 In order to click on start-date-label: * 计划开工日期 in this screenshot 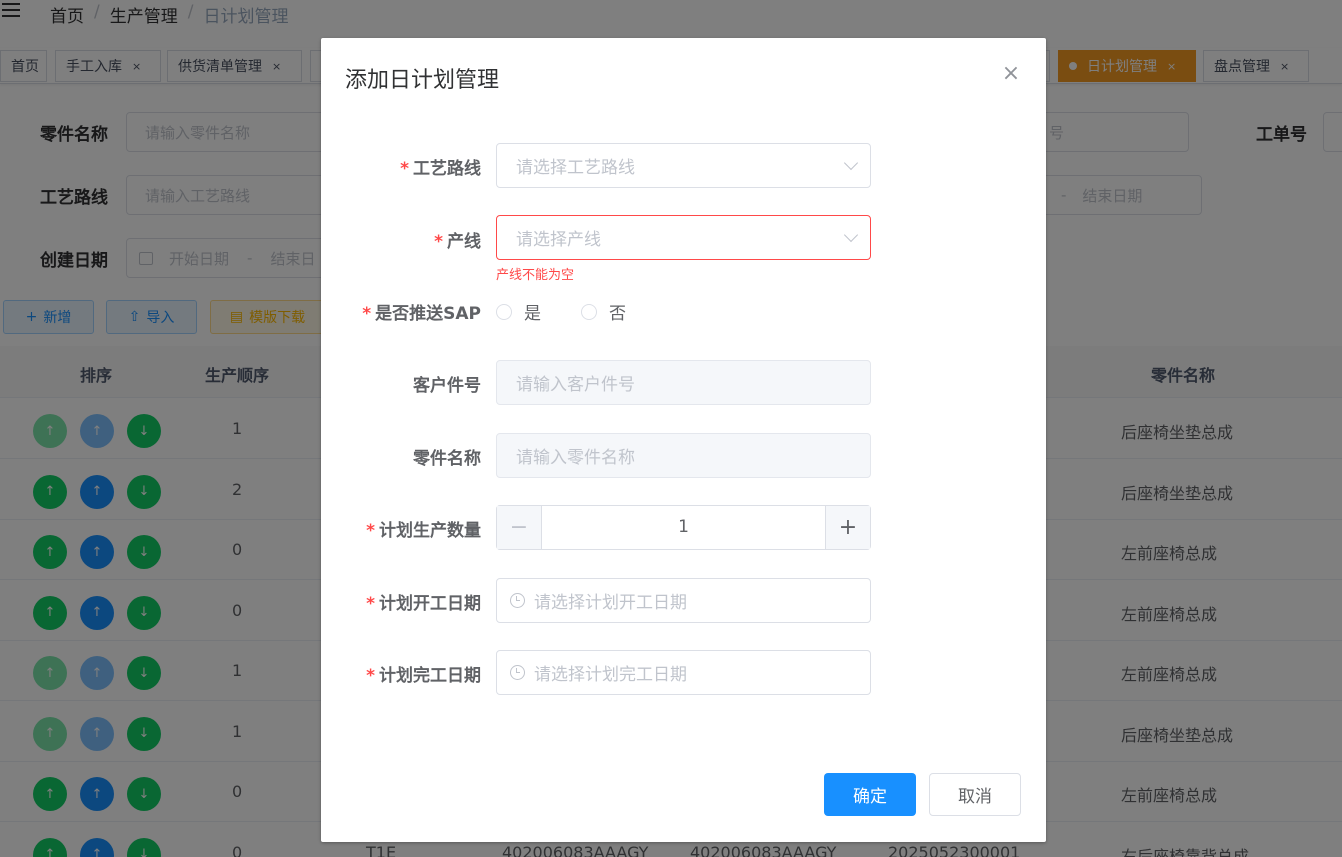, I will do `click(401, 601)`.